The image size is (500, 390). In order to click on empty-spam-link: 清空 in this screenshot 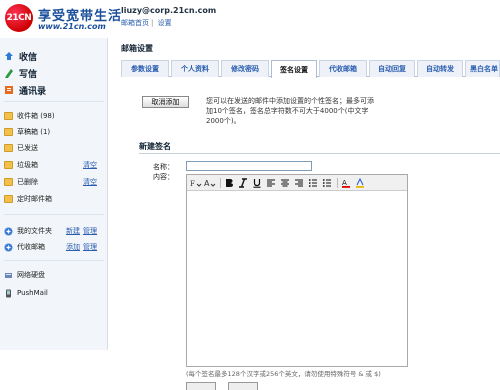, I will do `click(90, 165)`.